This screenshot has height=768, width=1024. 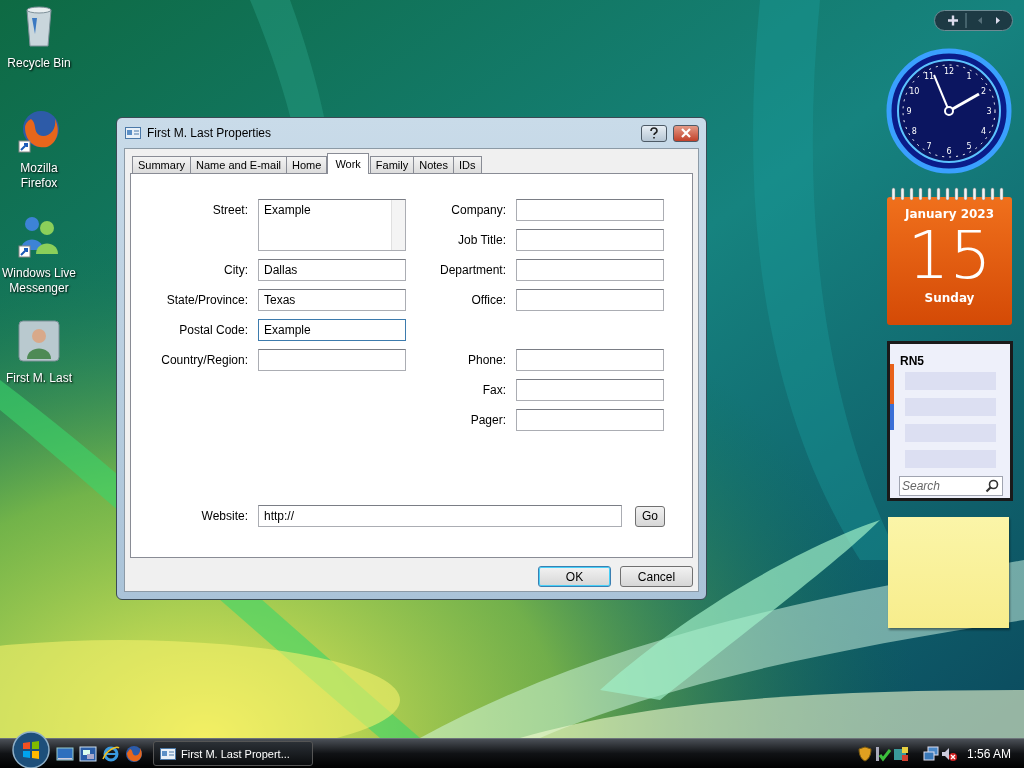 I want to click on clock-numeral: 2, so click(x=984, y=91).